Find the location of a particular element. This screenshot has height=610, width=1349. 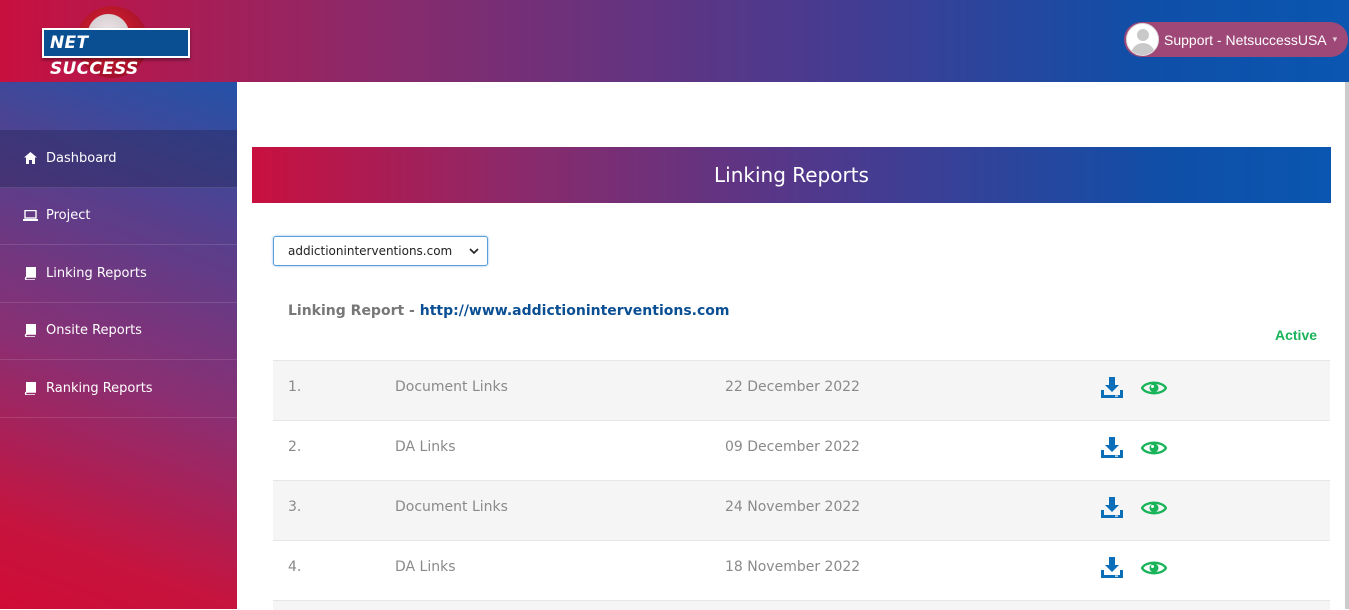

sidebar-item-label: Linking Reports is located at coordinates (96, 273).